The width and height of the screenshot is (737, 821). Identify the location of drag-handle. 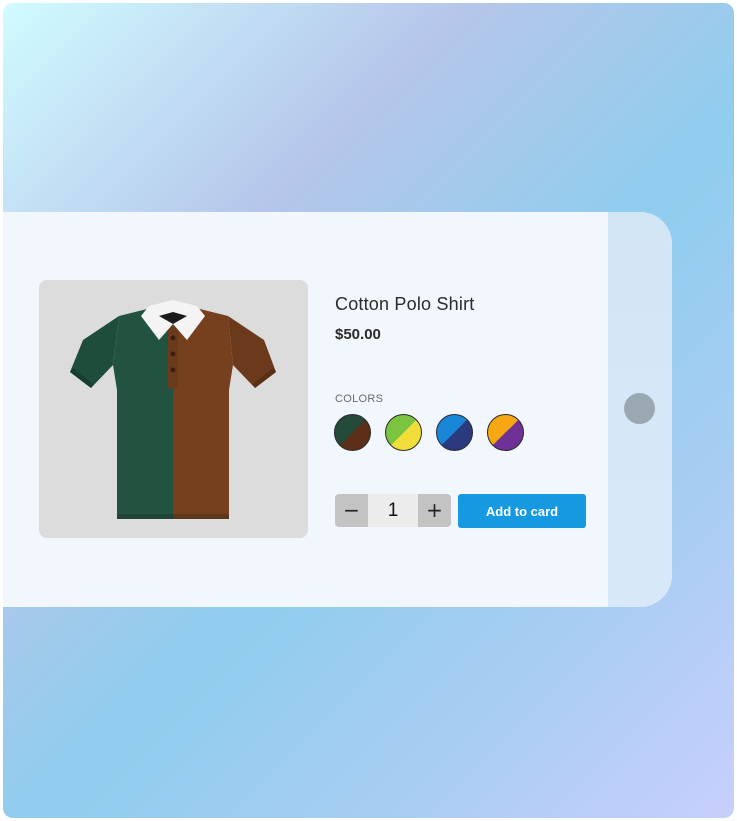
(639, 408).